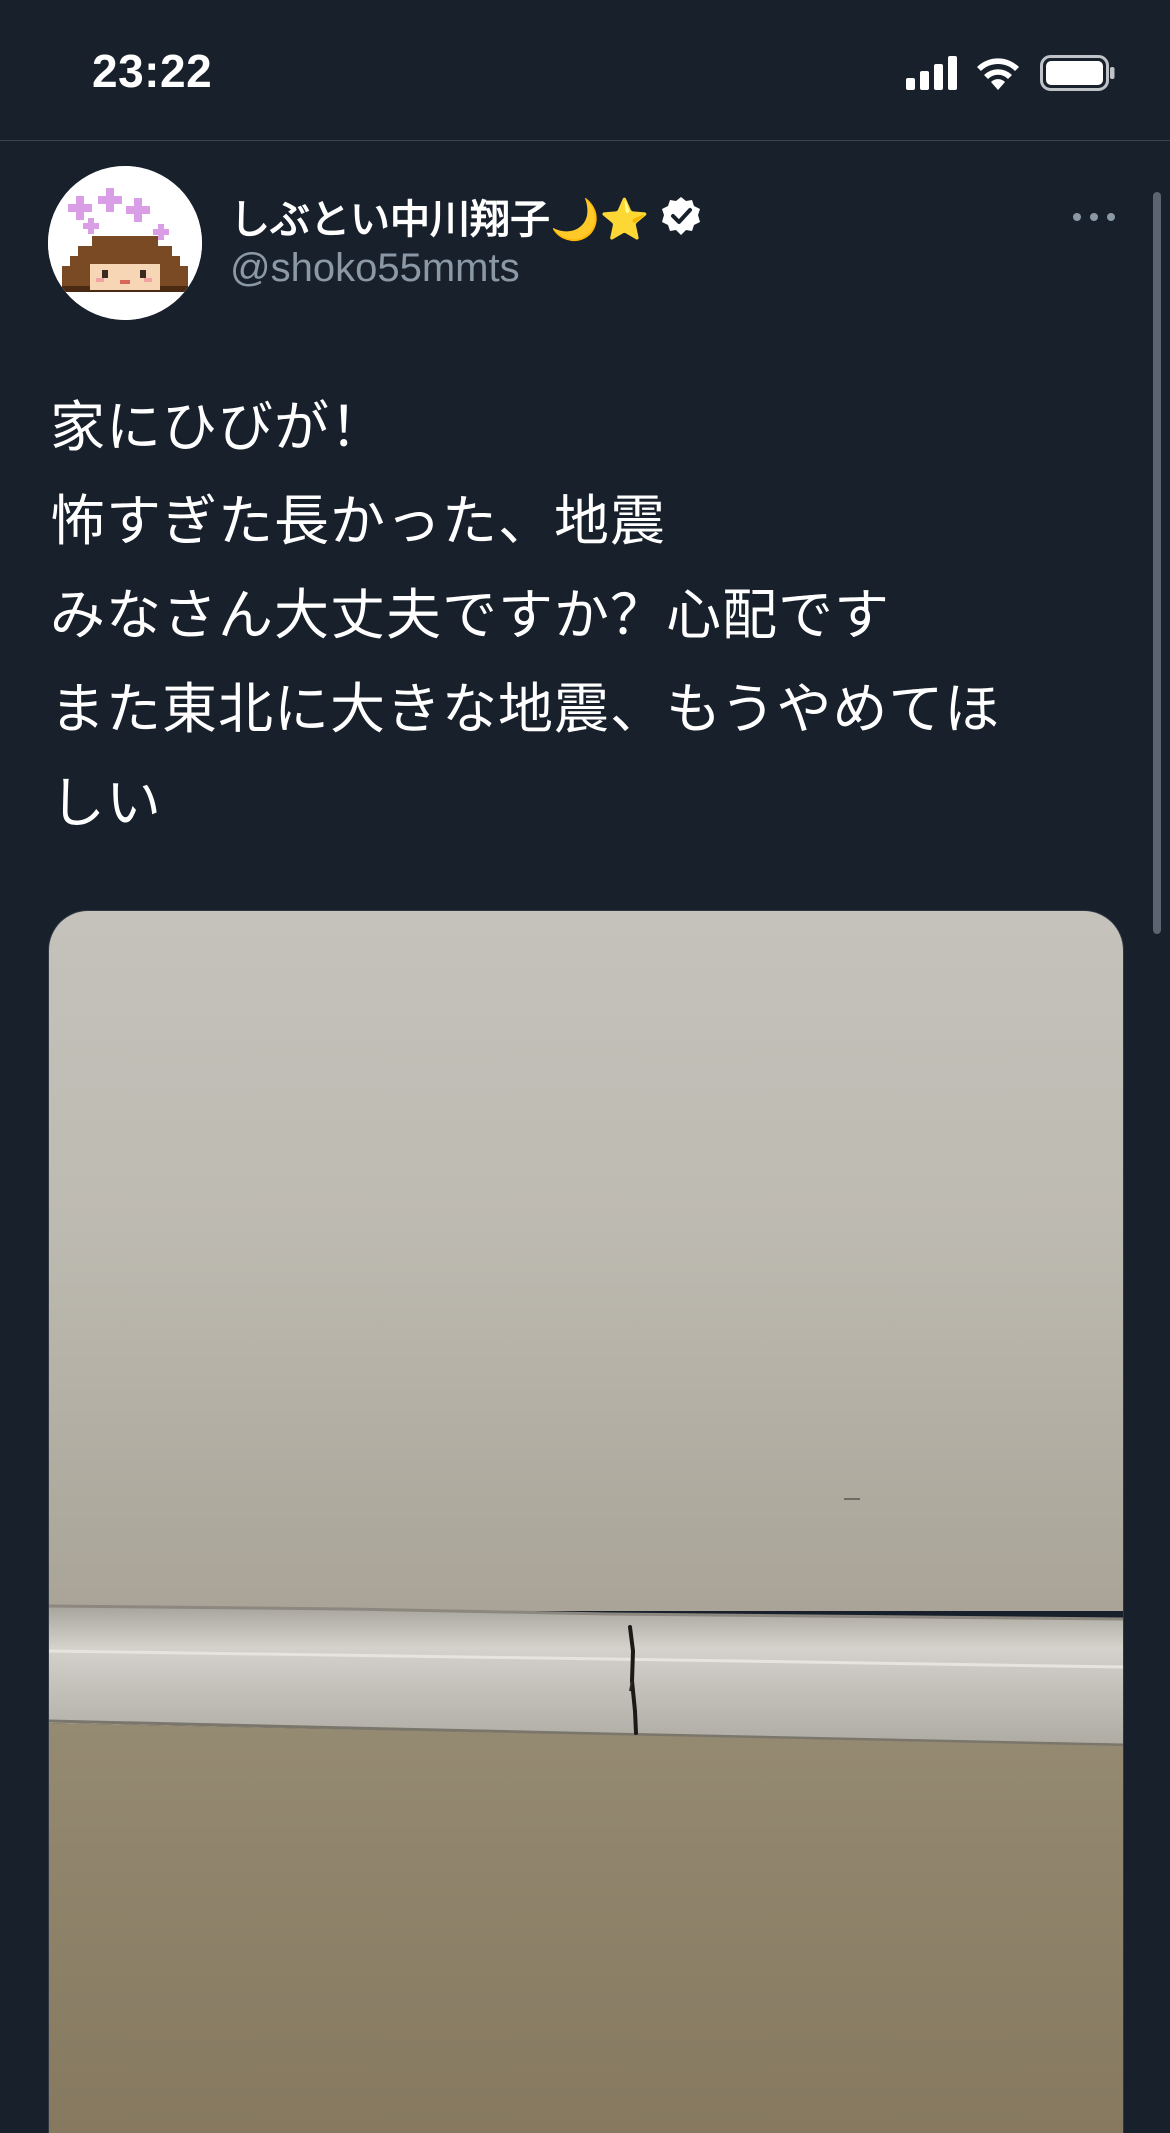 The width and height of the screenshot is (1170, 2133). Describe the element at coordinates (375, 268) in the screenshot. I see `author-handle: @shoko55mmts` at that location.